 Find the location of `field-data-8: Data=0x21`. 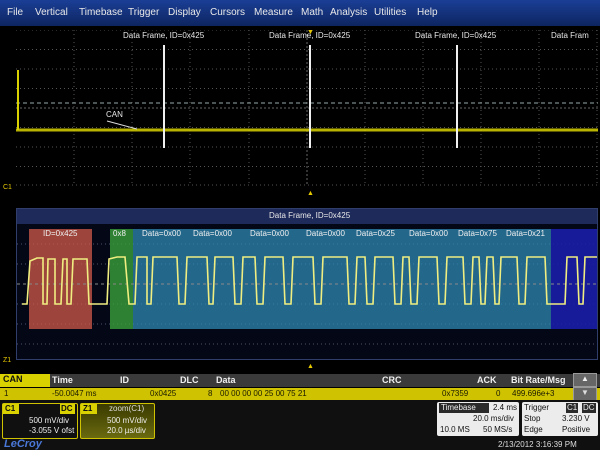

field-data-8: Data=0x21 is located at coordinates (525, 233).